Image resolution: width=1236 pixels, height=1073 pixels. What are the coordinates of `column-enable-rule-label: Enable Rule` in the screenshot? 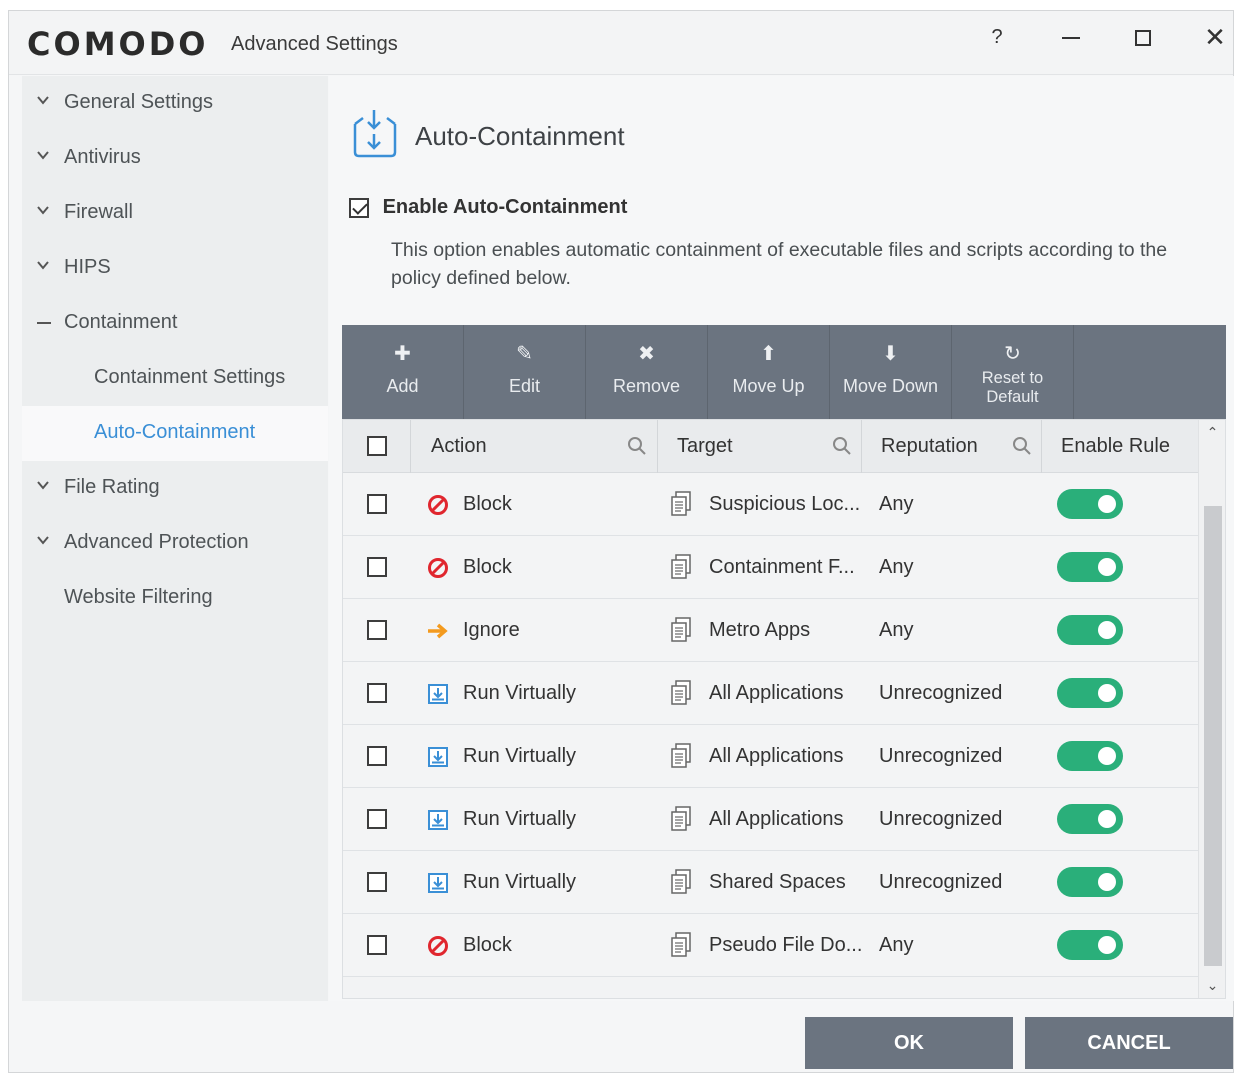 It's located at (1115, 446).